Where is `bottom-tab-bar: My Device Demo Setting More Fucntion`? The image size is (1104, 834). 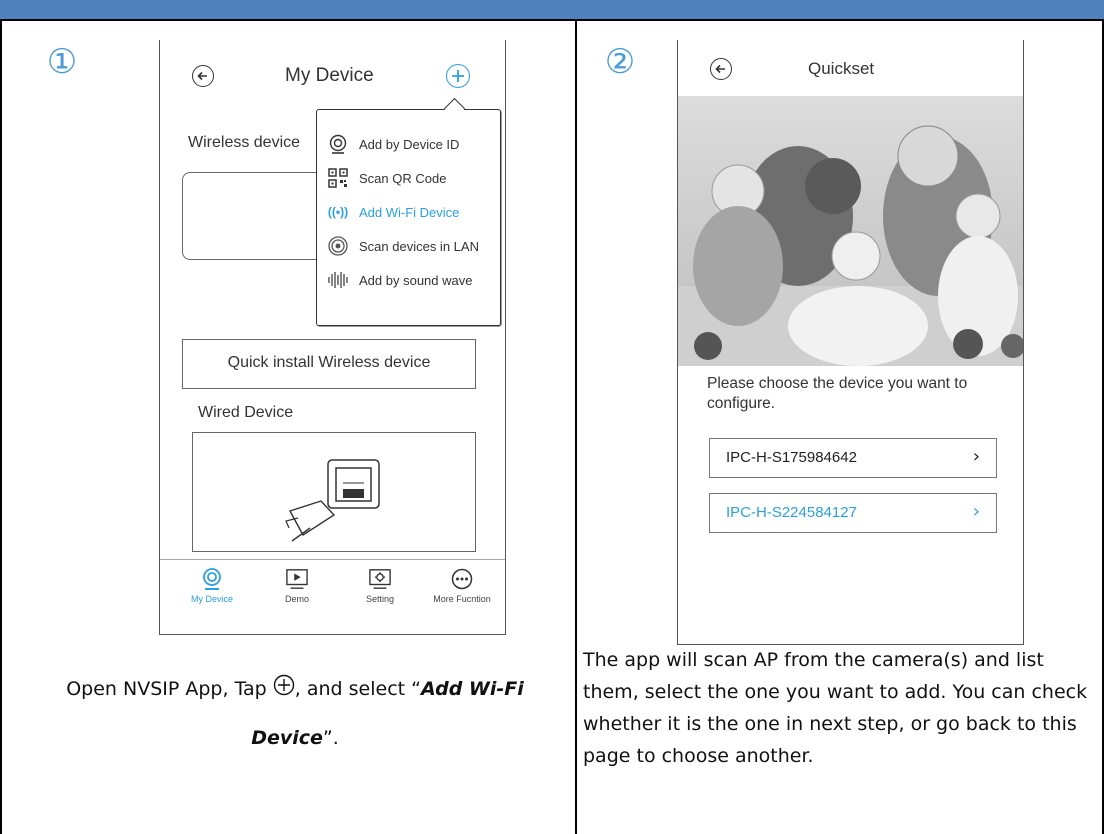 bottom-tab-bar: My Device Demo Setting More Fucntion is located at coordinates (332, 596).